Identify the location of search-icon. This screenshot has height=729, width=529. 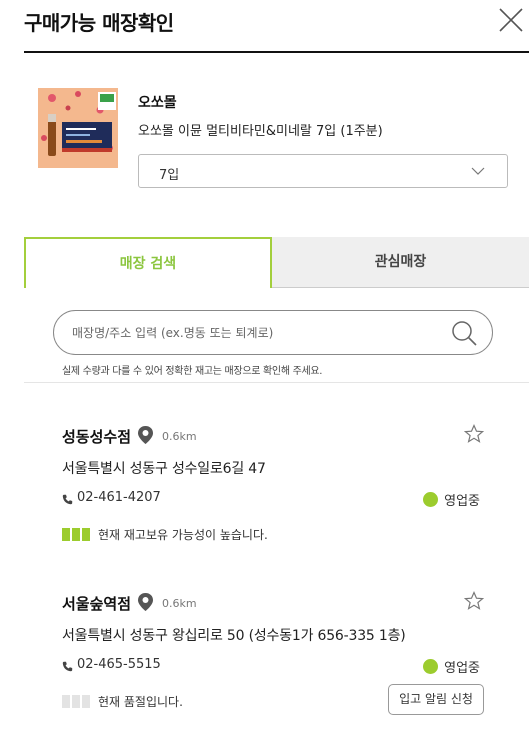
(464, 333).